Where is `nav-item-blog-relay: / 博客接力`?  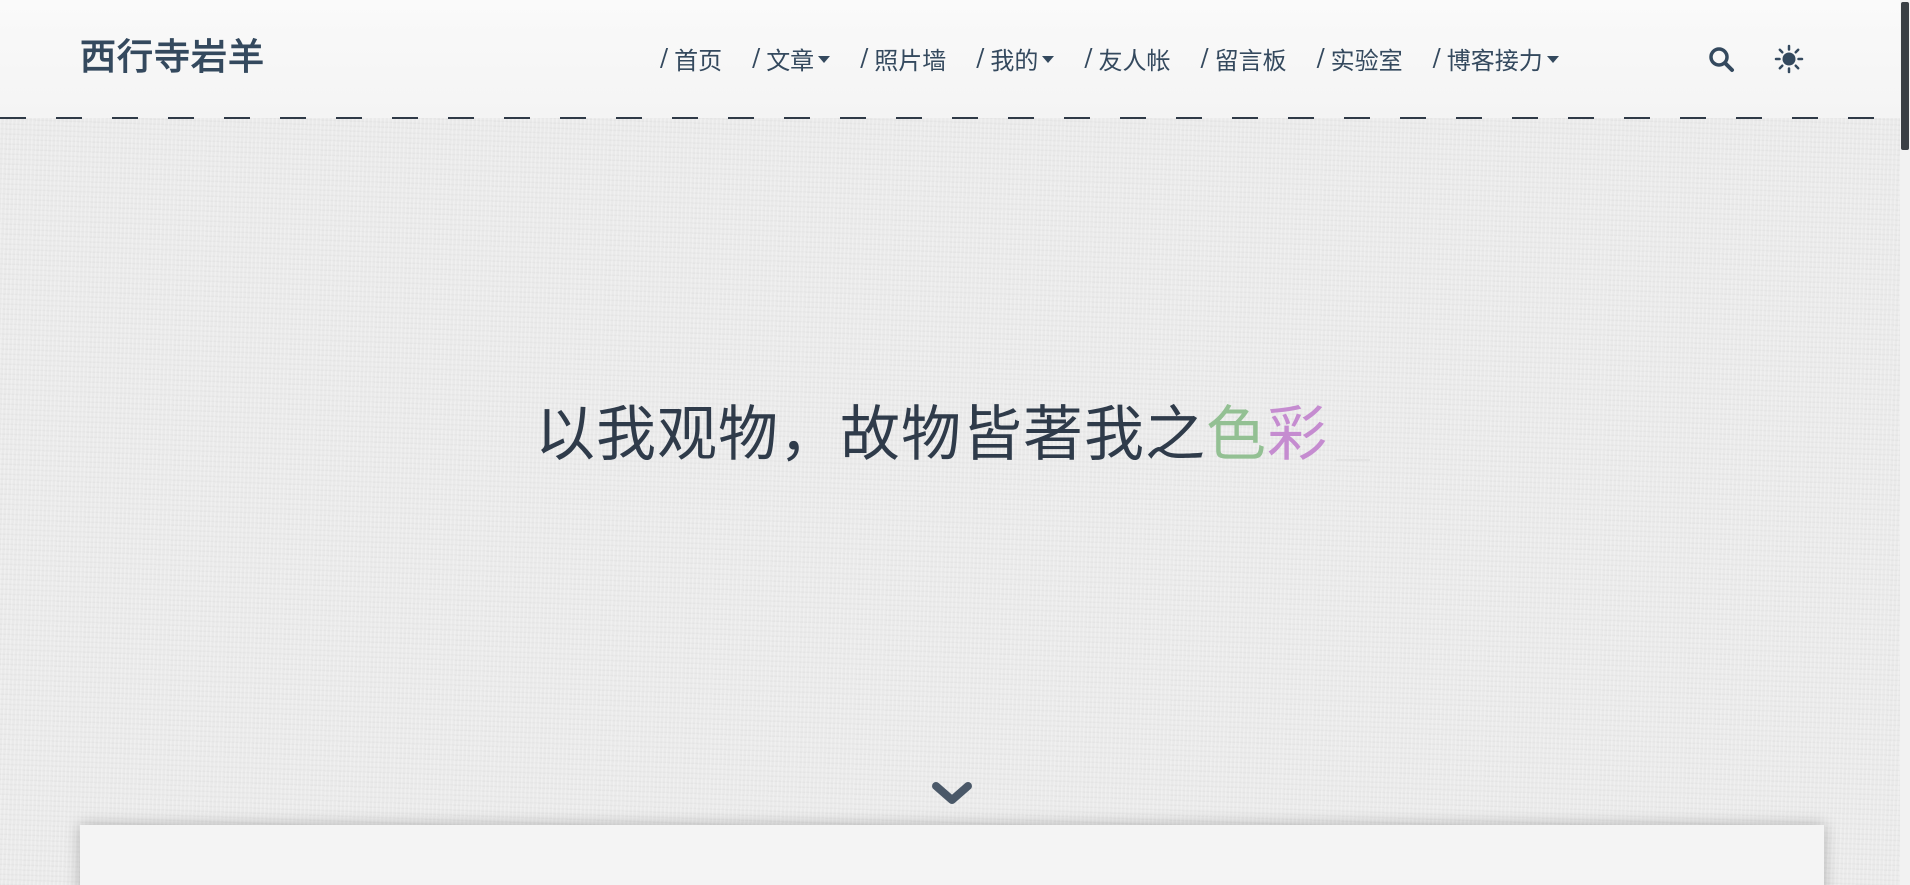 nav-item-blog-relay: / 博客接力 is located at coordinates (1496, 58).